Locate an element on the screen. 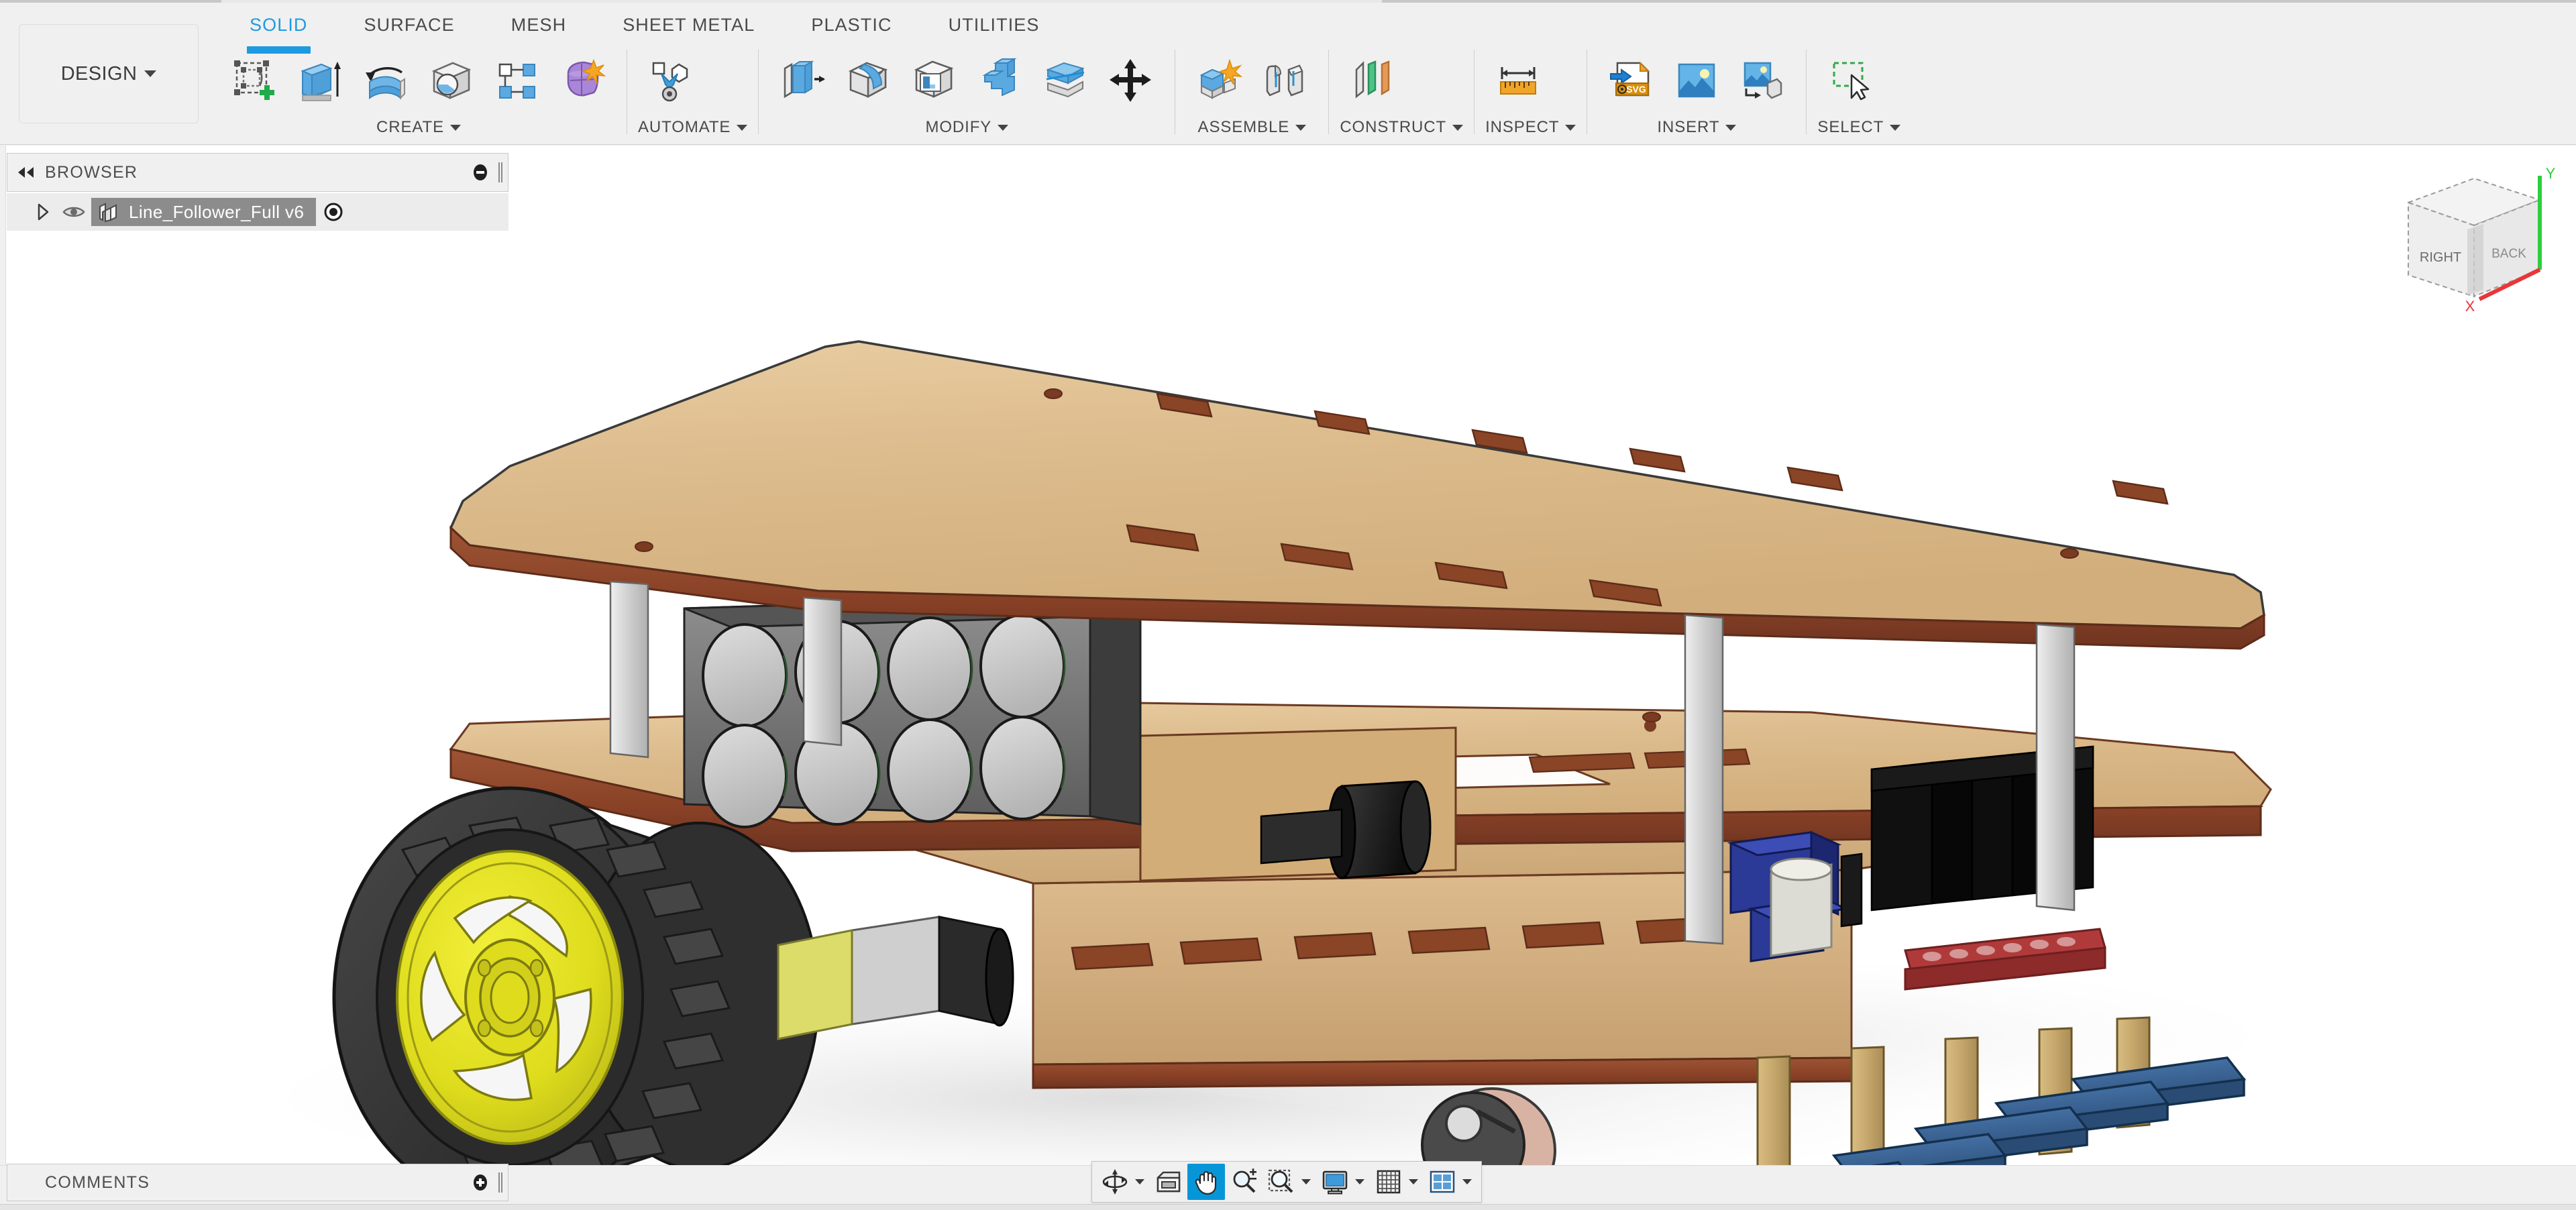 The height and width of the screenshot is (1210, 2576). tab-sheet-metal-label: SHEET METAL is located at coordinates (689, 25).